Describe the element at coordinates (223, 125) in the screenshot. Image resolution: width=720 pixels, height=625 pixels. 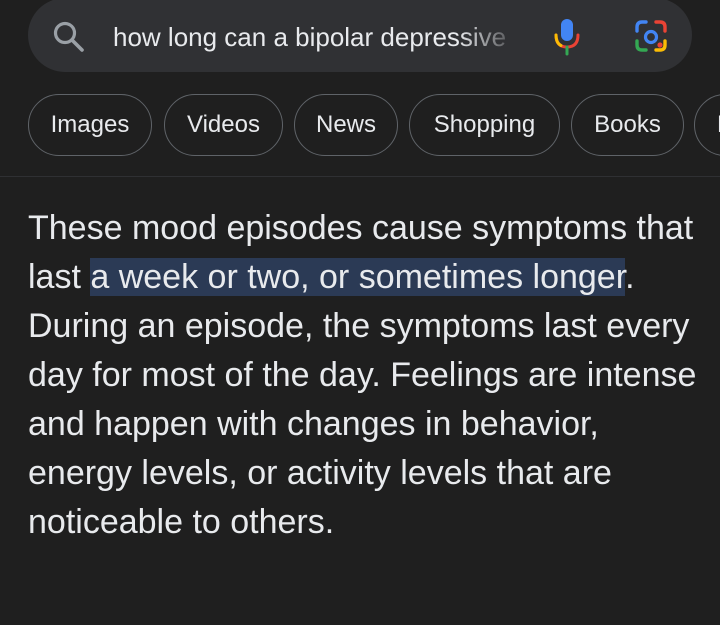
I see `chip-videos: Videos` at that location.